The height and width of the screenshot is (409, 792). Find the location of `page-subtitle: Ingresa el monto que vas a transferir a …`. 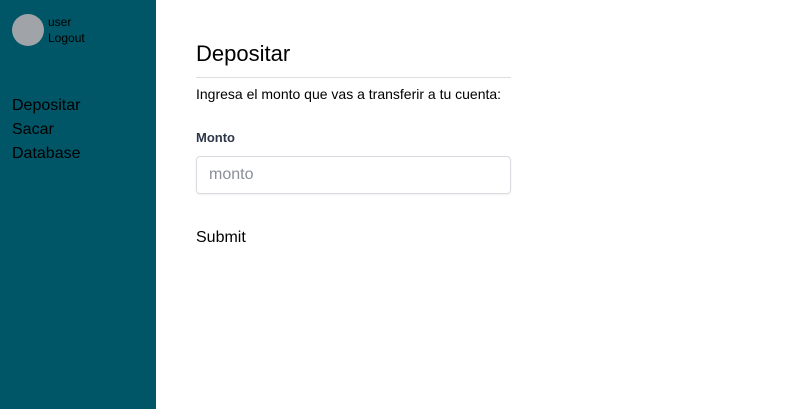

page-subtitle: Ingresa el monto que vas a transferir a … is located at coordinates (349, 94).